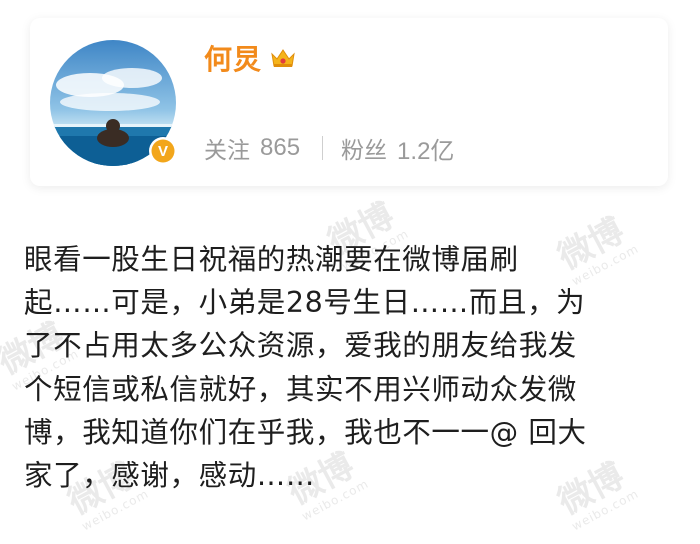 This screenshot has height=544, width=700. Describe the element at coordinates (300, 389) in the screenshot. I see `post-line: 个短信或私信就好，其实不用兴师动众发微` at that location.